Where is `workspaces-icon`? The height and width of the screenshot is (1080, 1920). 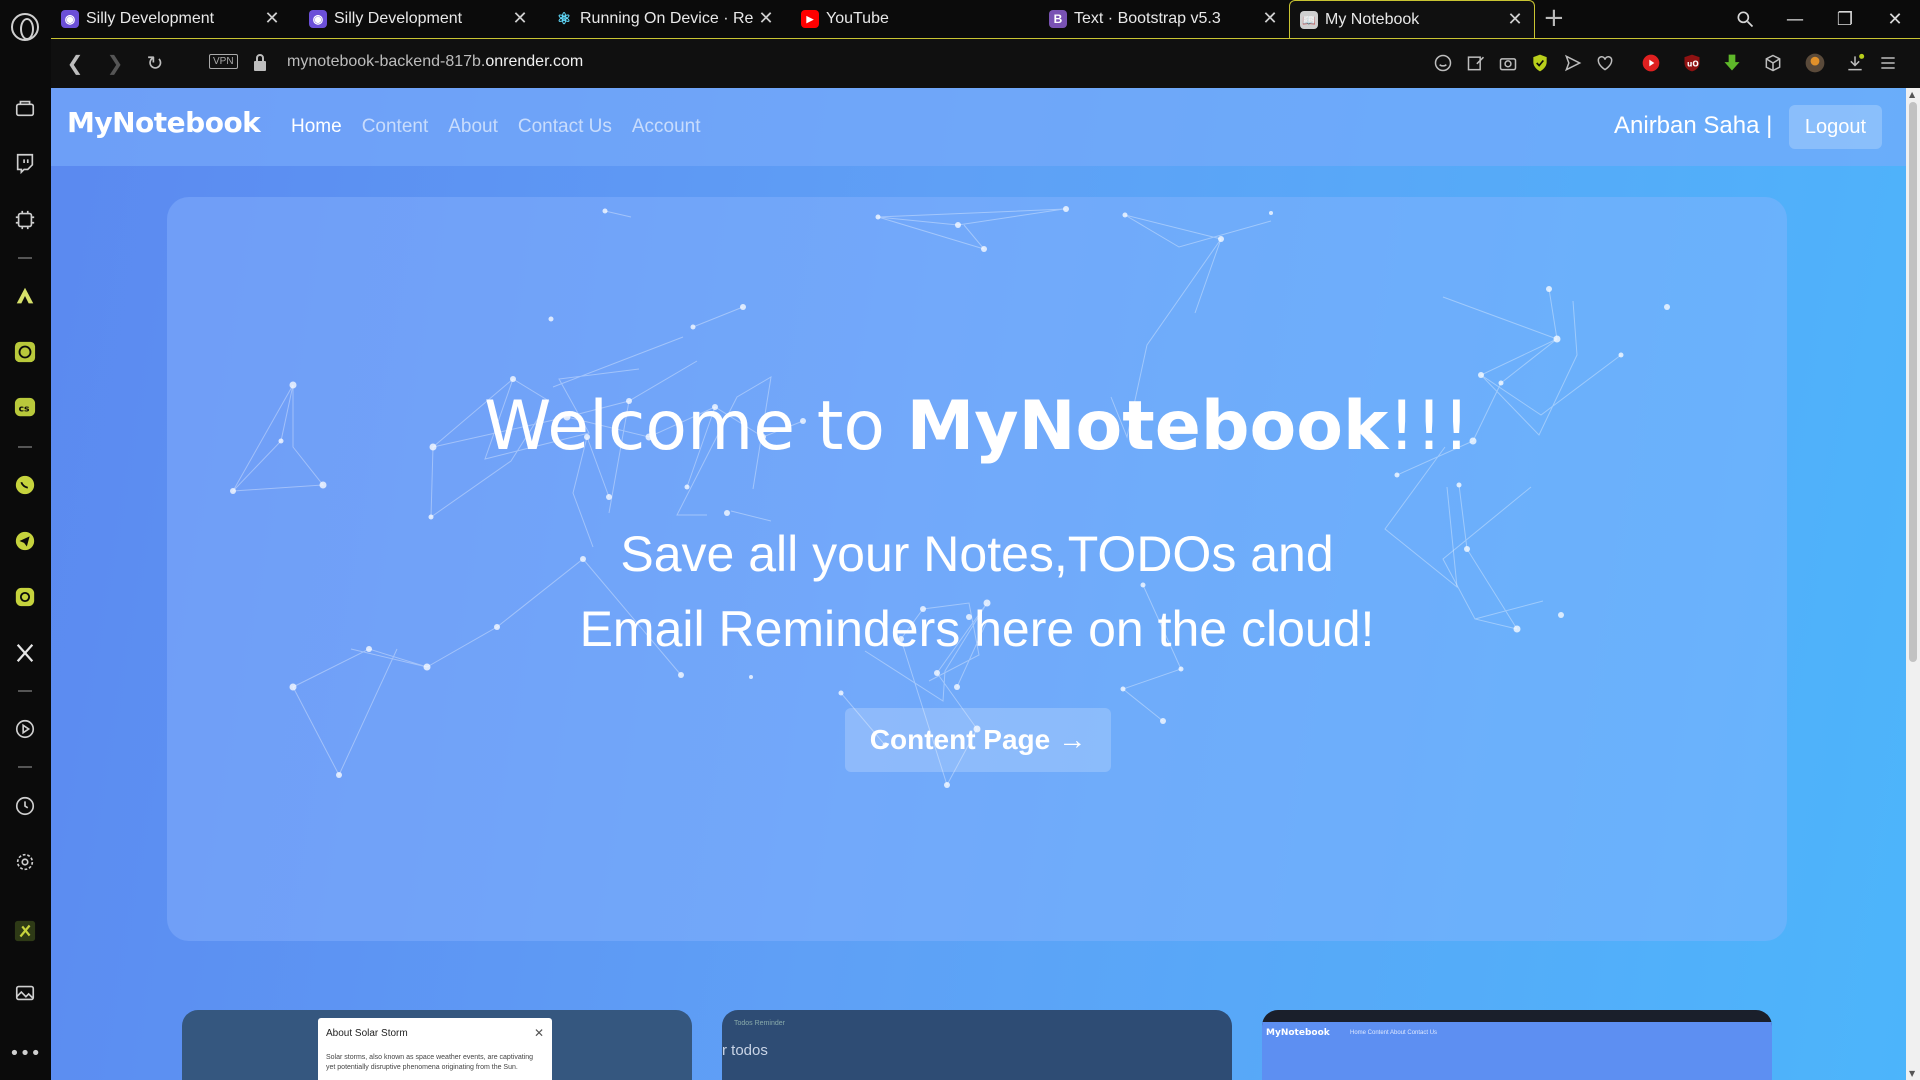 workspaces-icon is located at coordinates (25, 108).